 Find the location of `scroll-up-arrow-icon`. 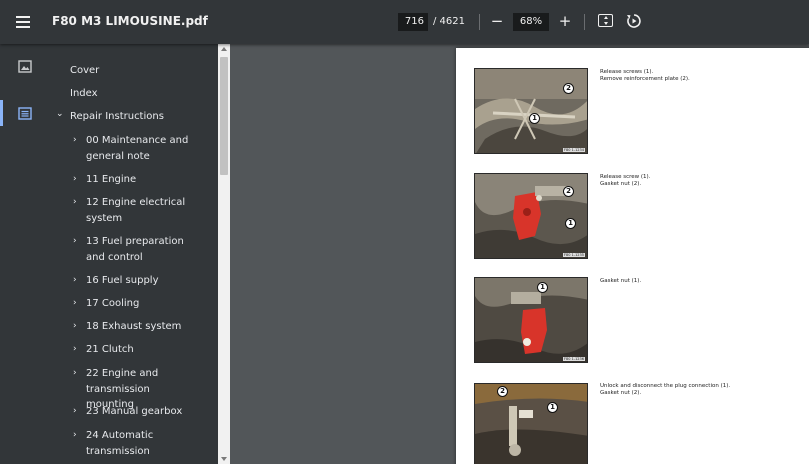

scroll-up-arrow-icon is located at coordinates (224, 49).